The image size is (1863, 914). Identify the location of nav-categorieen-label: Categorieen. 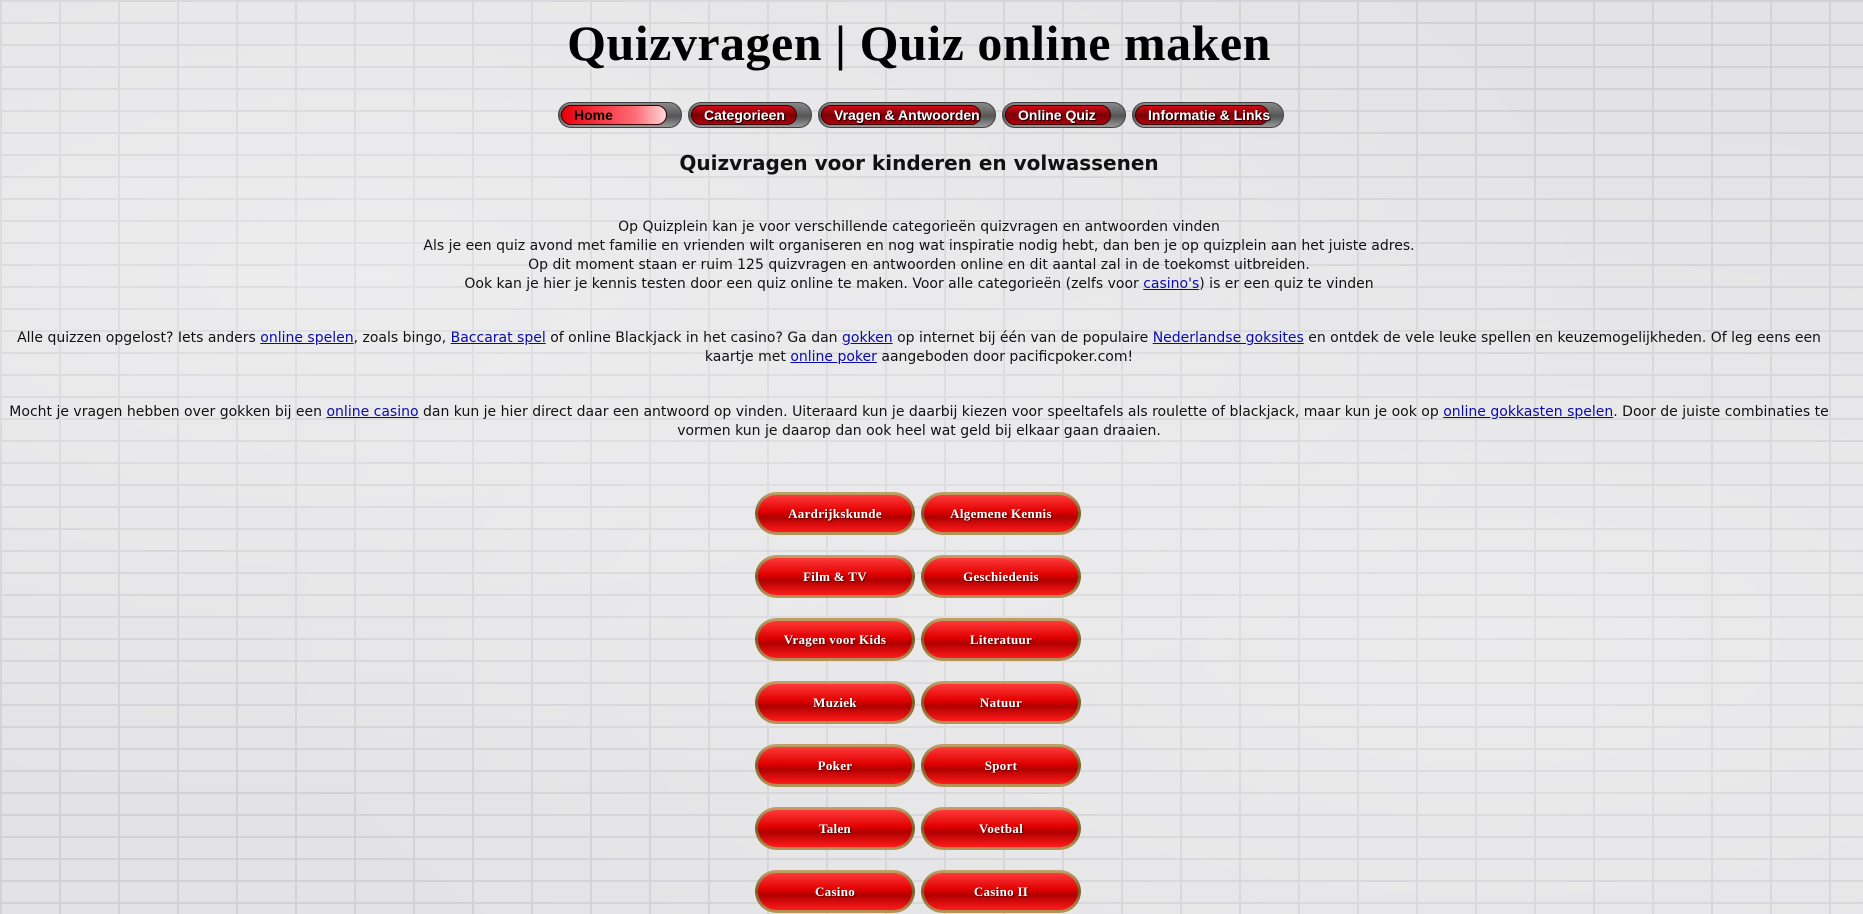
(744, 115).